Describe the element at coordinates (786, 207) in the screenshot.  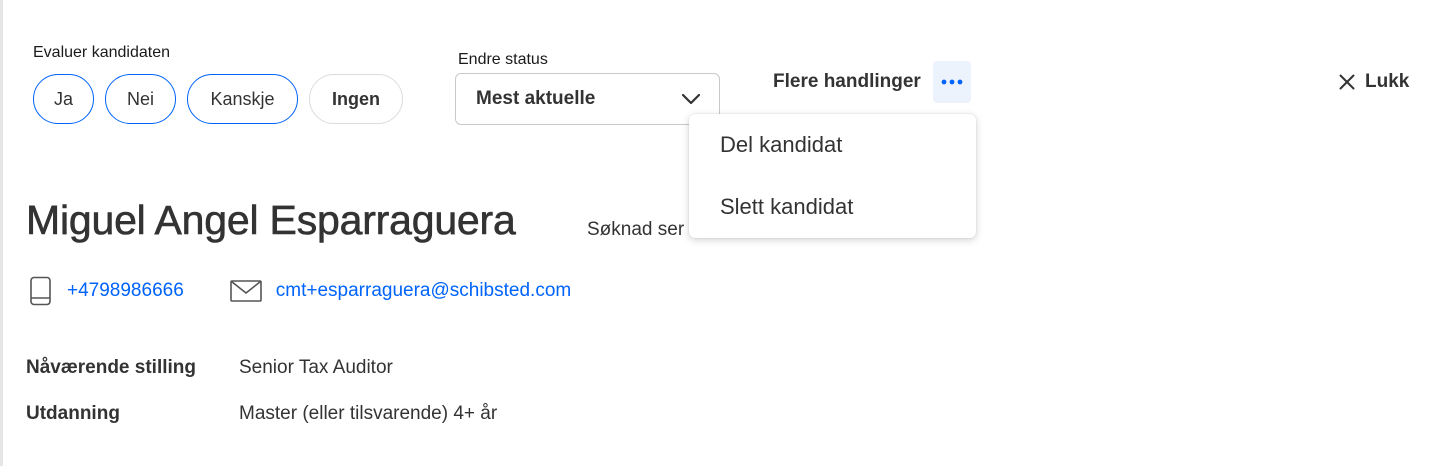
I see `menu-item-delete-candidate: Slett kandidat` at that location.